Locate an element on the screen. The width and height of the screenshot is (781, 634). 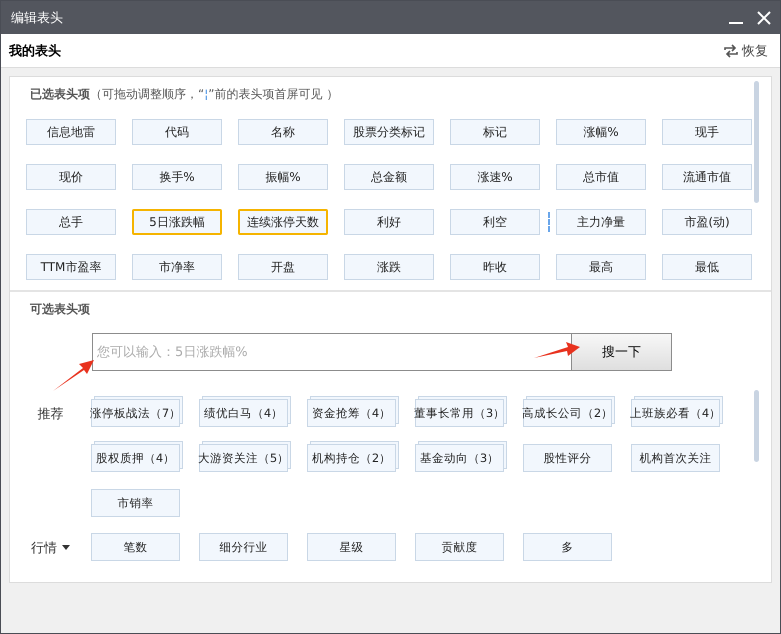
column-chip: 最高 is located at coordinates (601, 267).